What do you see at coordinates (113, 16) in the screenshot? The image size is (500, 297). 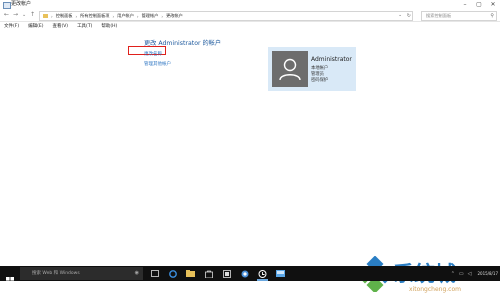 I see `breadcrumb: › 控制面板 › 所有控制面板项 › 用户帐户 › 管理帐户 › 更改帐户` at bounding box center [113, 16].